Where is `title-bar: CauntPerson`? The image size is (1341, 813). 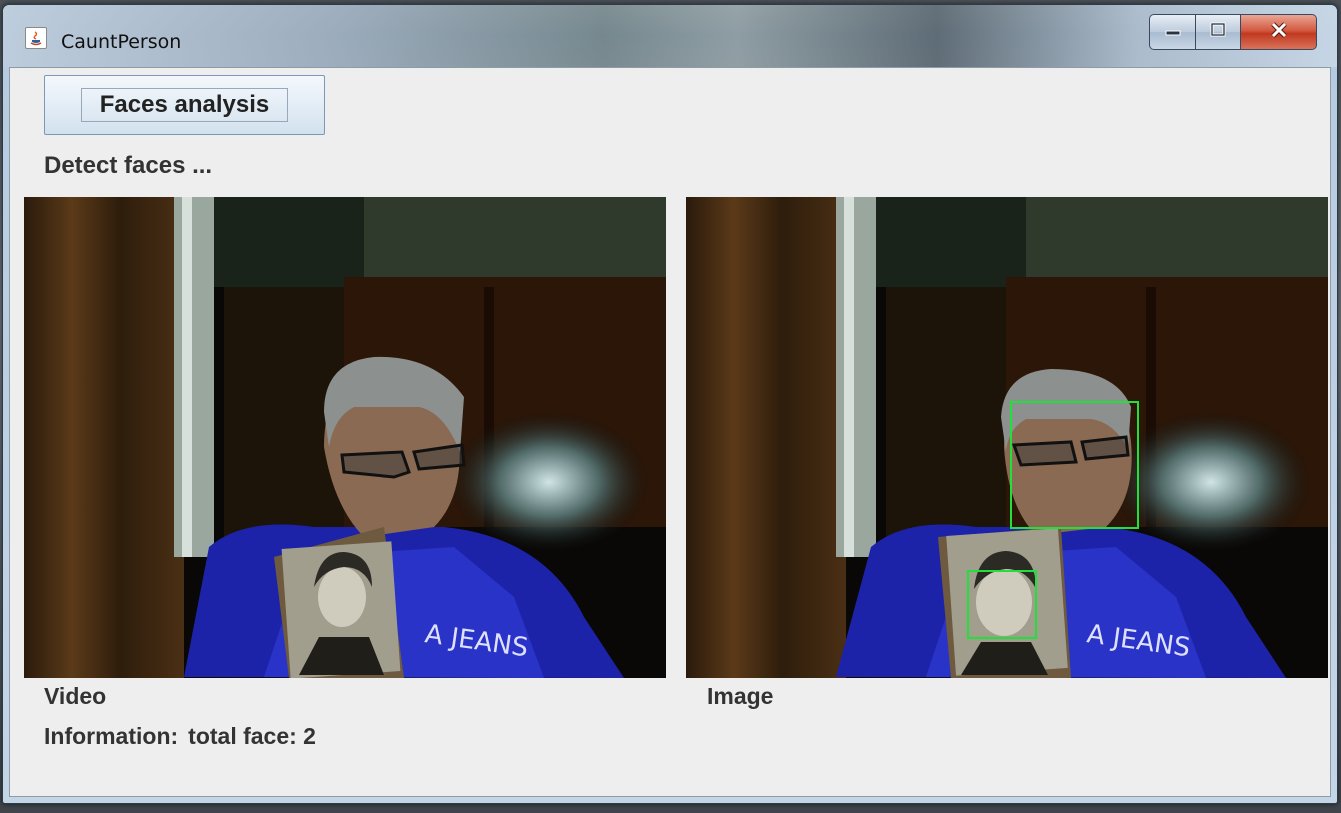 title-bar: CauntPerson is located at coordinates (670, 36).